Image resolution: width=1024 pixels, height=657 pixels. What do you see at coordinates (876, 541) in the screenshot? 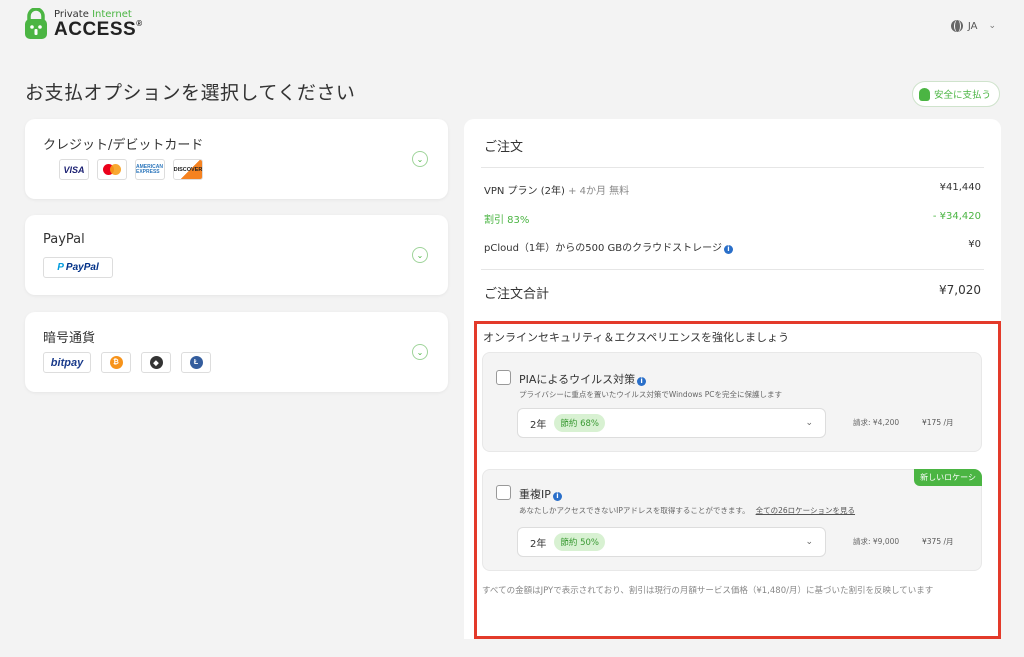
I see `billed-amount: 請求: ¥9,000` at bounding box center [876, 541].